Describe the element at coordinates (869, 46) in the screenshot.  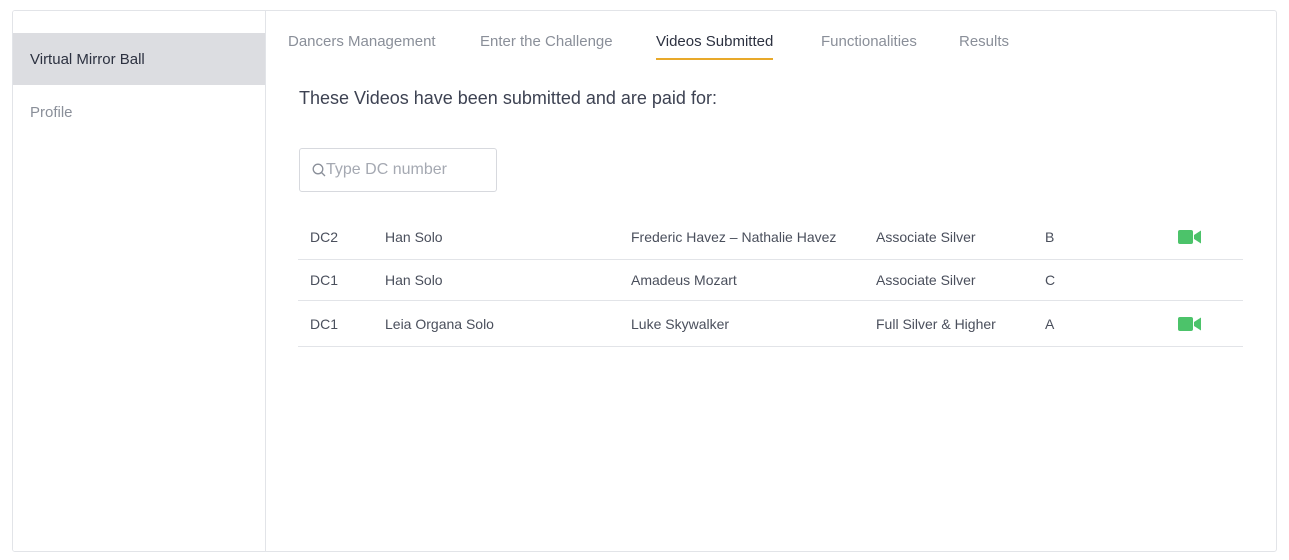
I see `tab-functionalities: Functionalities` at that location.